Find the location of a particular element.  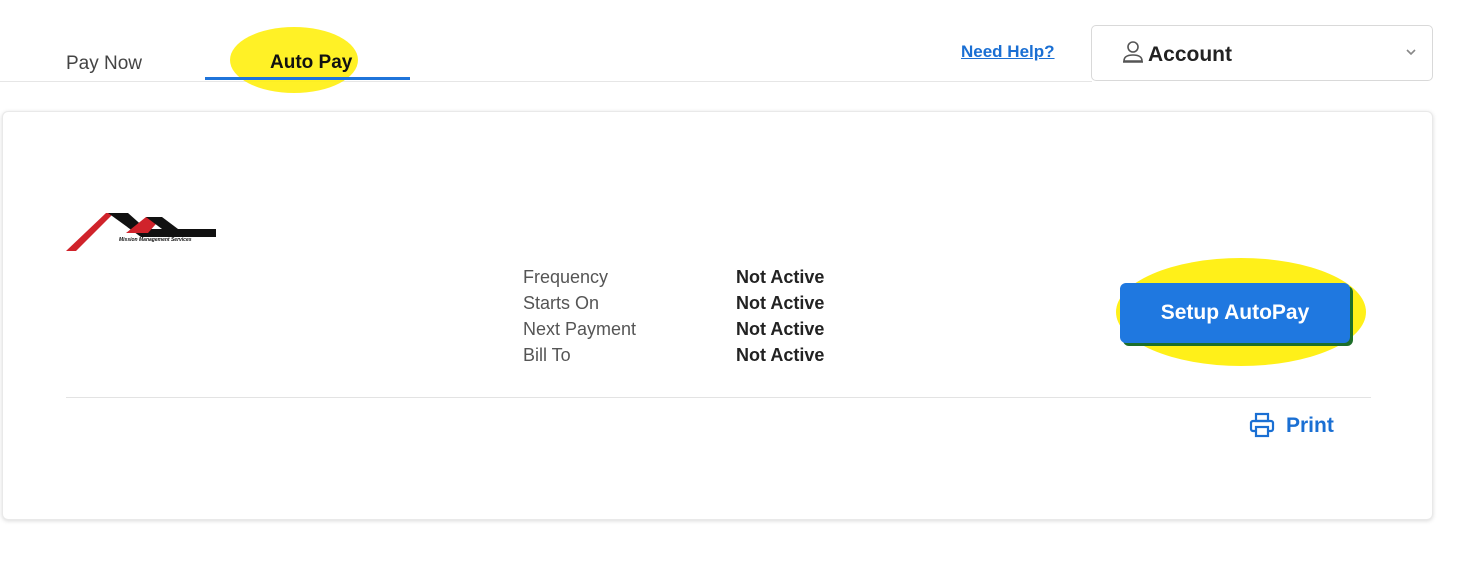

tab-auto-pay-label: Auto Pay is located at coordinates (311, 62).